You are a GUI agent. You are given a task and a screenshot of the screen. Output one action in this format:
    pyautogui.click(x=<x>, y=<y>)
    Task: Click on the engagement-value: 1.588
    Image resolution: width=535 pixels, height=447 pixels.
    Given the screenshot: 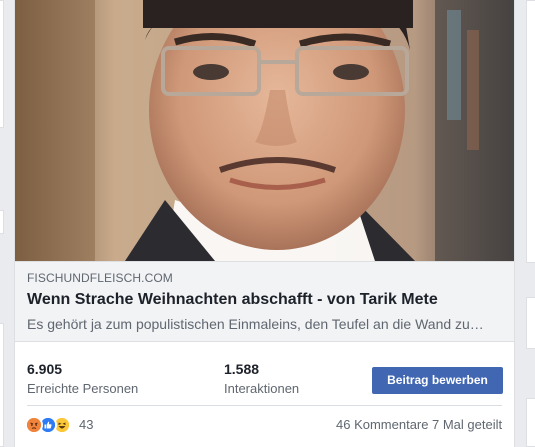 What is the action you would take?
    pyautogui.click(x=242, y=369)
    